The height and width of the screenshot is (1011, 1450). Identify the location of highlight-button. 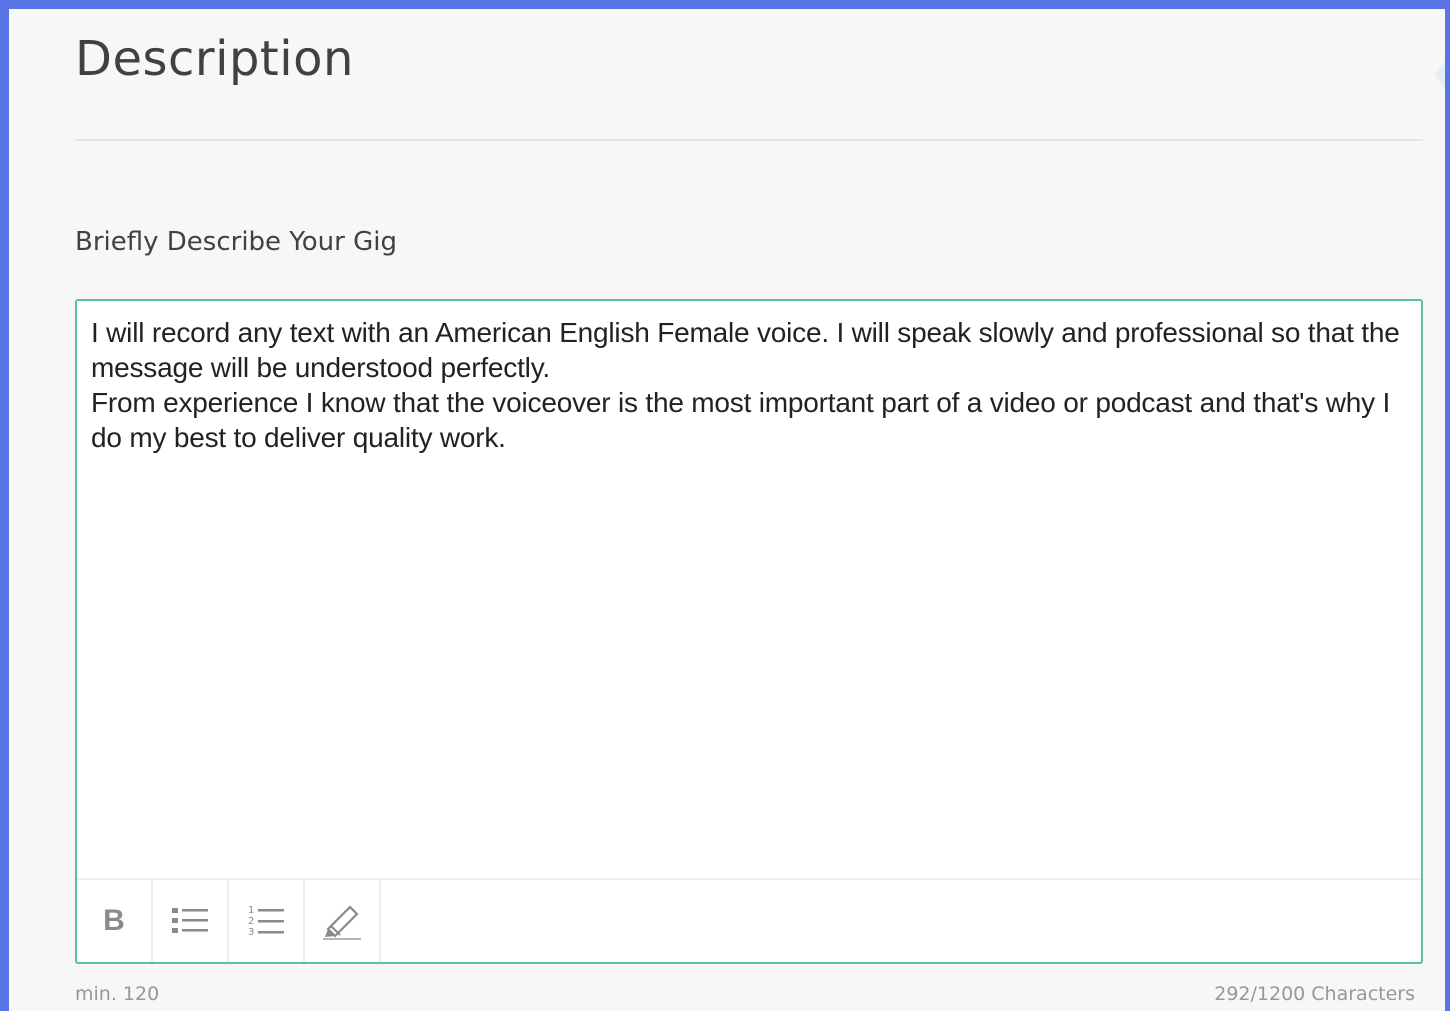
(343, 921).